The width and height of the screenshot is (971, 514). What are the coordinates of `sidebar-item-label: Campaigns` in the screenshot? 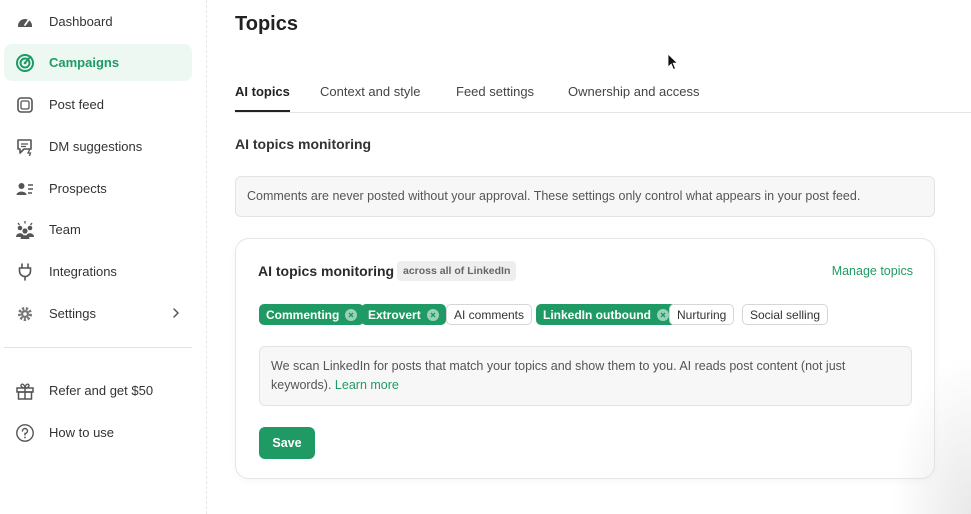 It's located at (84, 62).